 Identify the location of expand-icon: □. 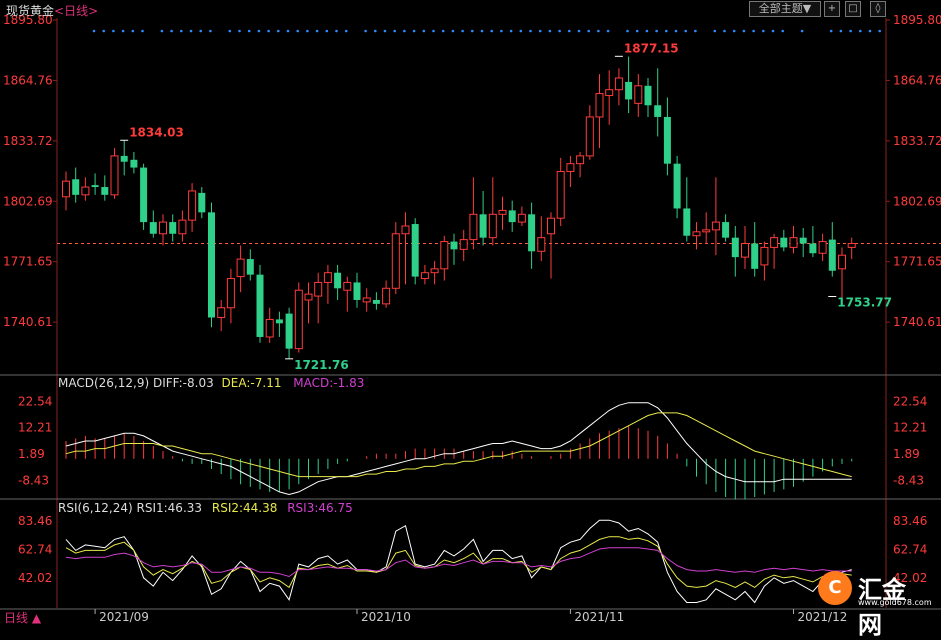
(853, 9).